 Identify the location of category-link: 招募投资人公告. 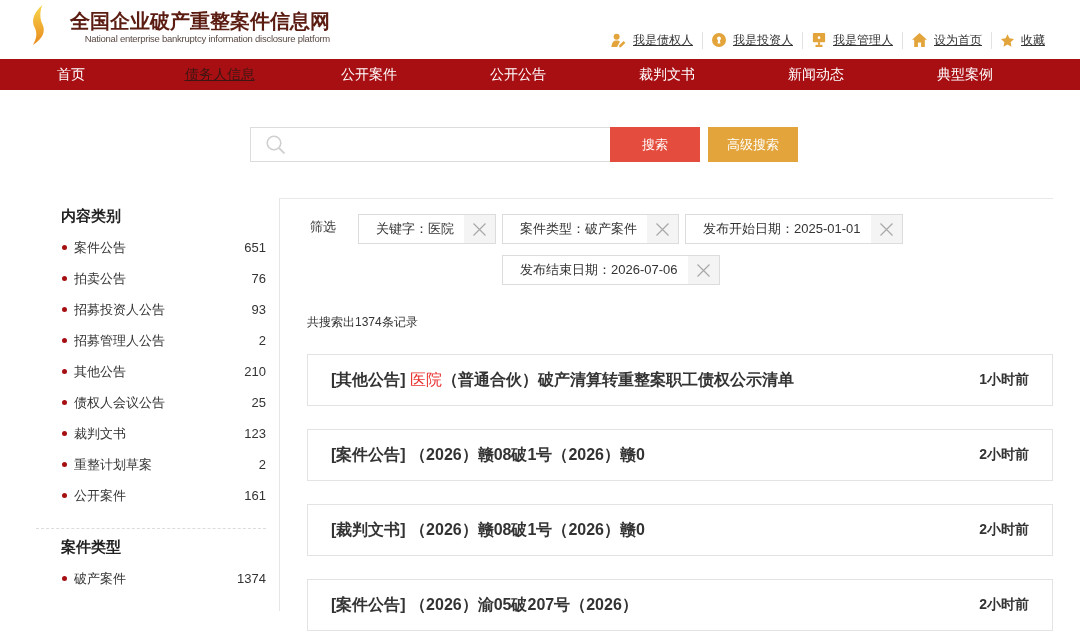
(119, 309).